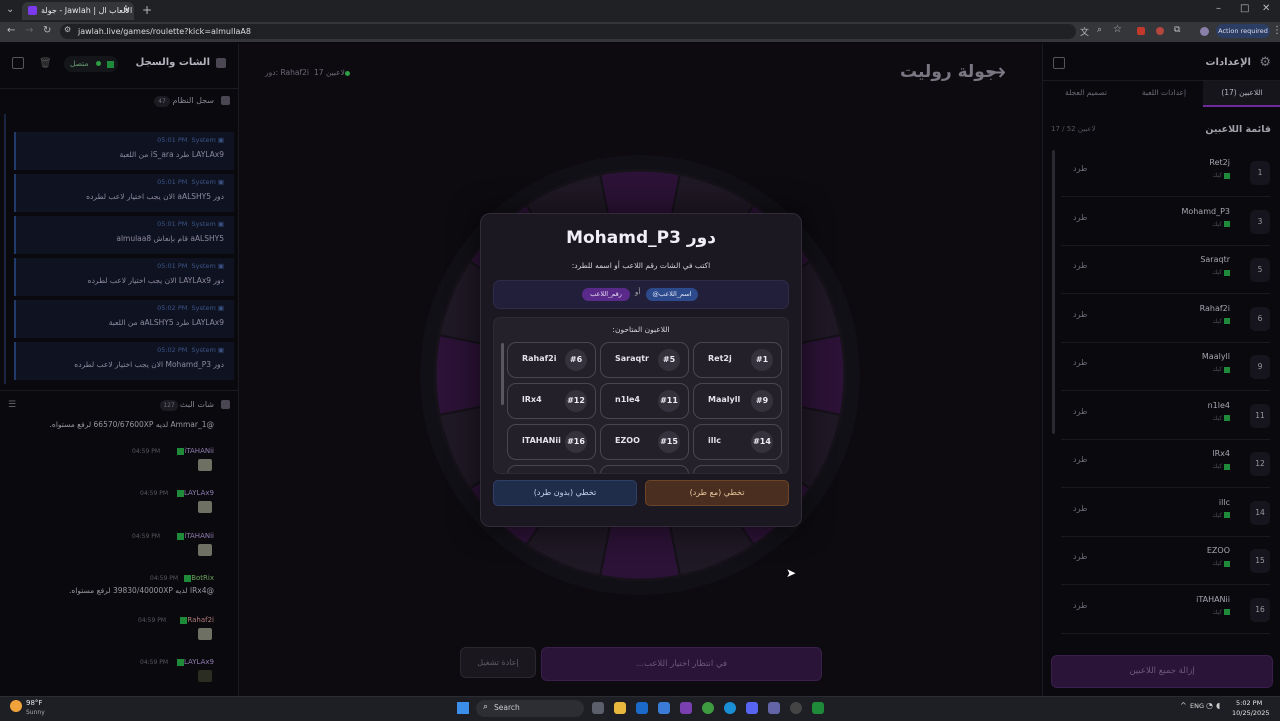  I want to click on player-row: 9 Maalyll كيك طرد, so click(1165, 368).